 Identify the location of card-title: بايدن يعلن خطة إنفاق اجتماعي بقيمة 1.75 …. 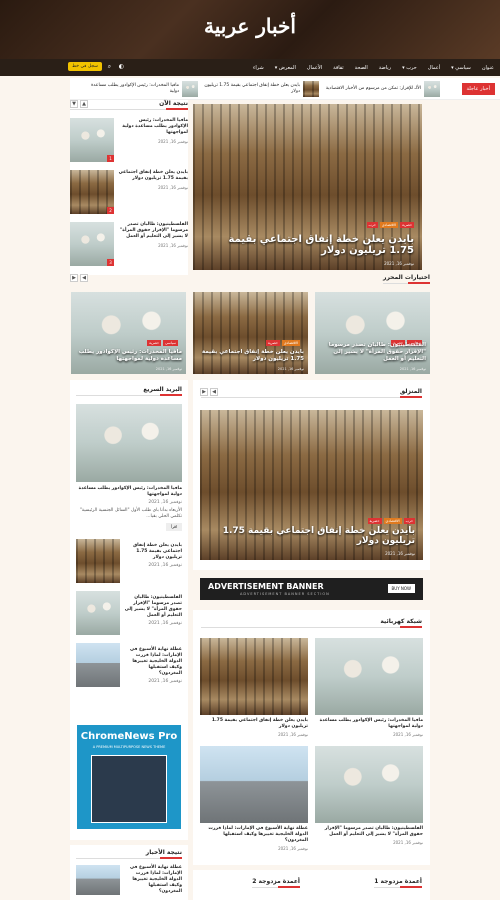
(250, 356).